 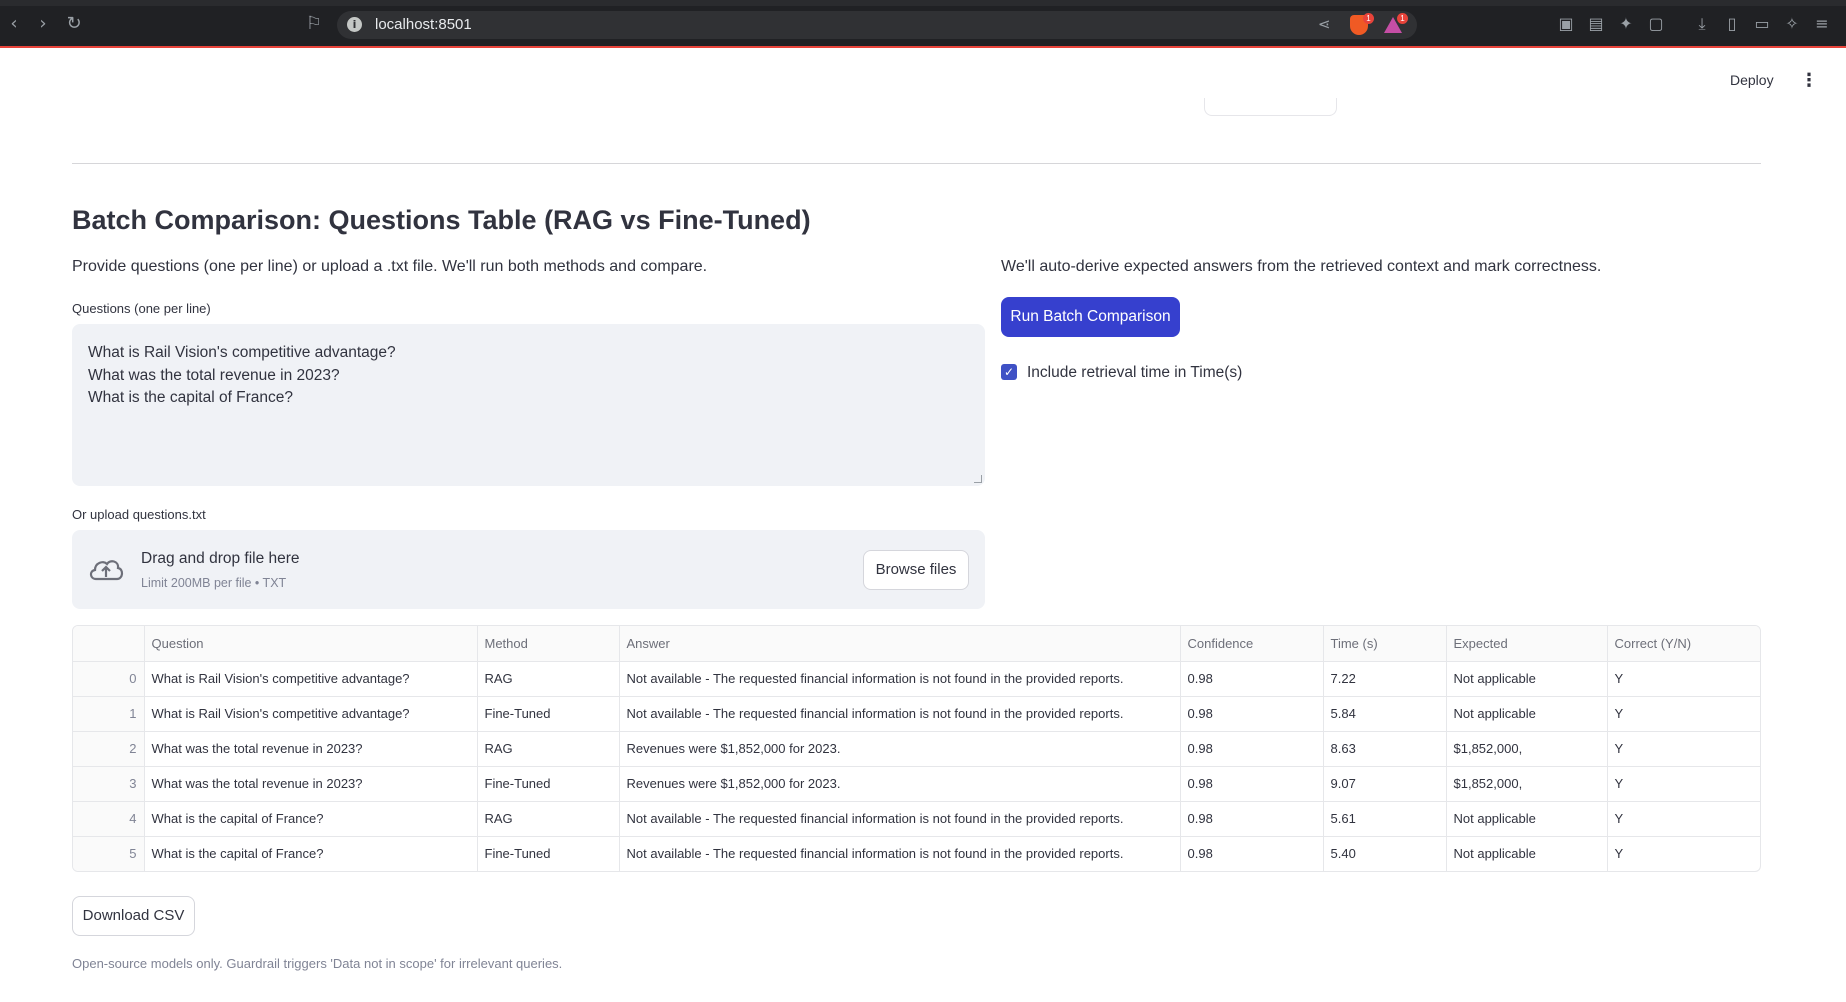 I want to click on back-icon: ‹, so click(x=14, y=24).